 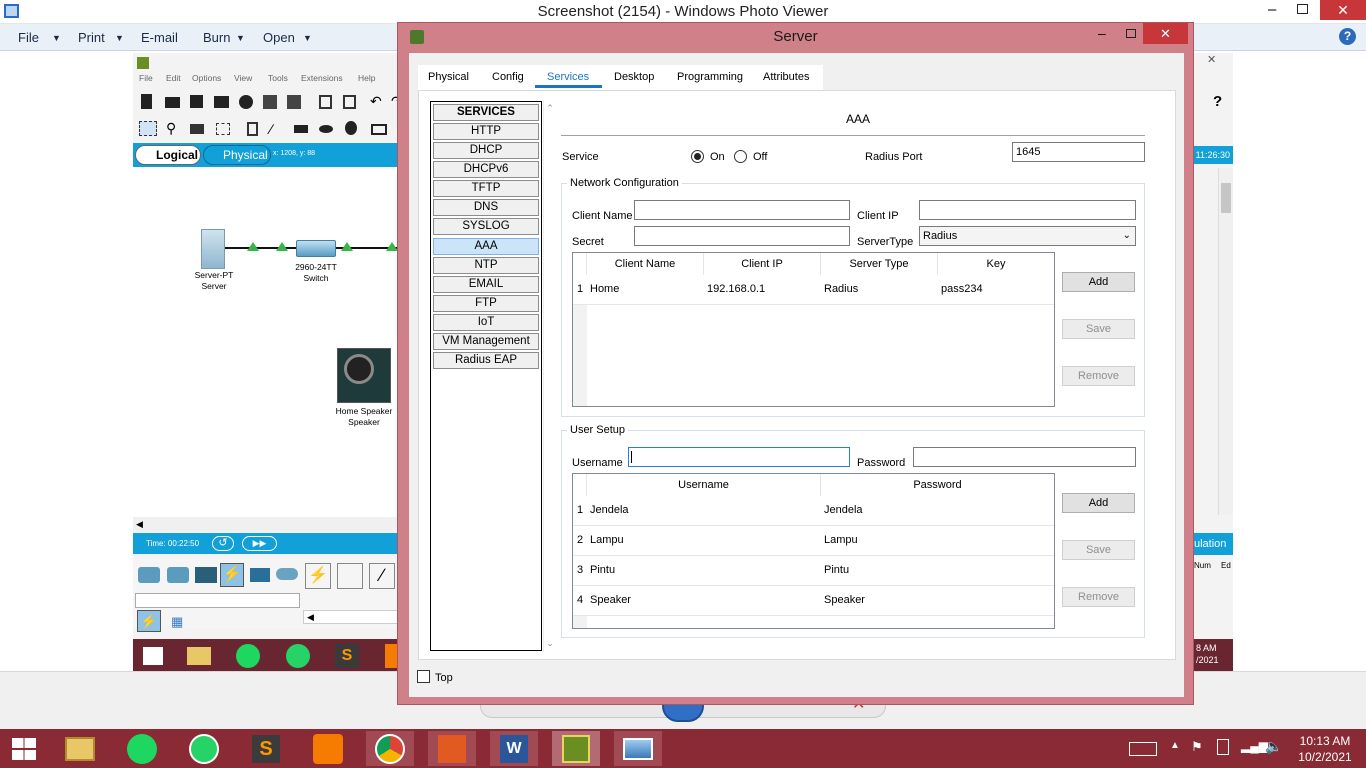 I want to click on show-hidden-icons: ▲, so click(x=1175, y=745).